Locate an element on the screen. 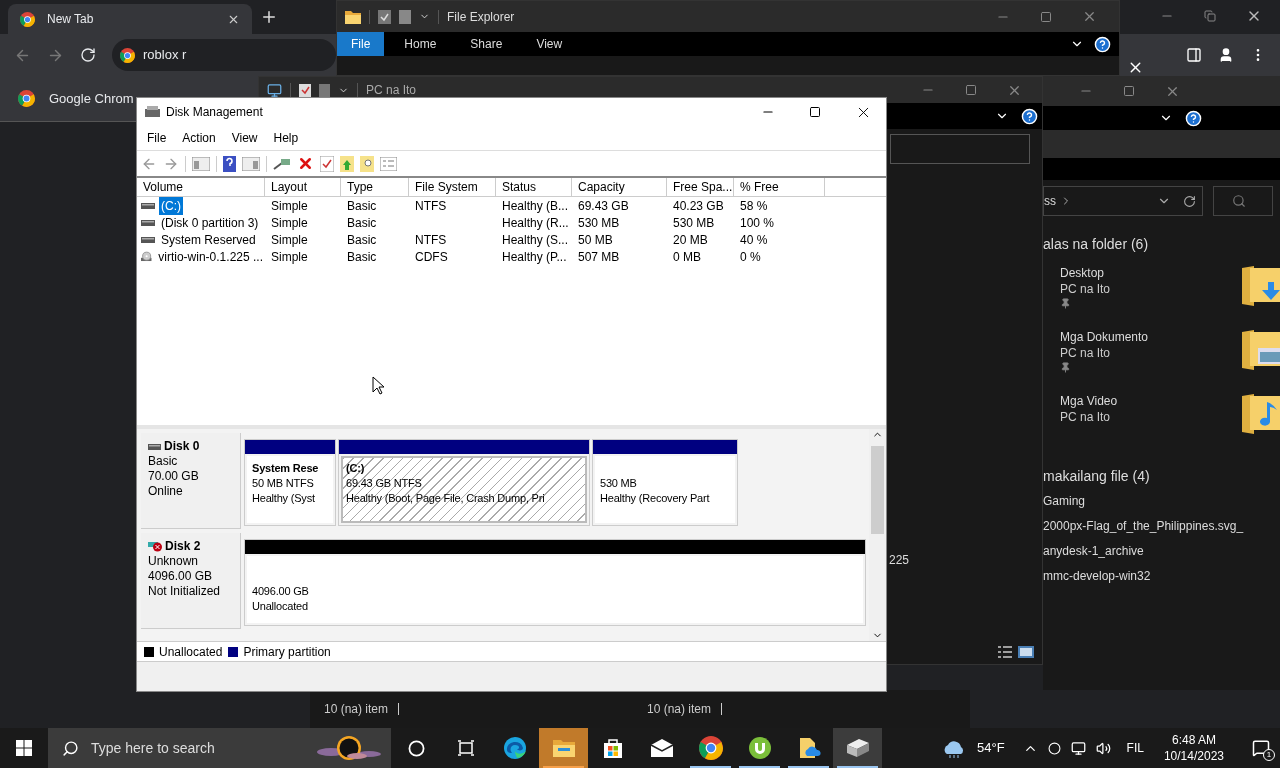  disk-status: Online is located at coordinates (166, 491).